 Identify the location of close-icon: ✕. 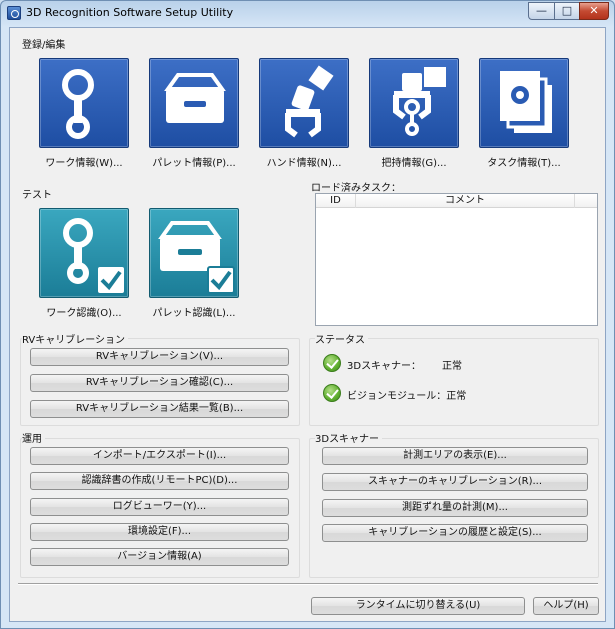
(594, 10).